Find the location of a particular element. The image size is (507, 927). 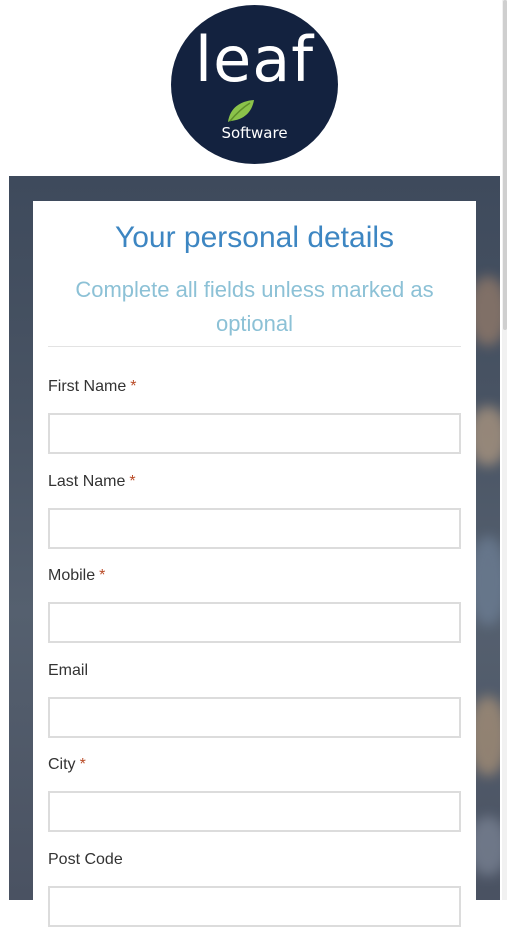

city-input is located at coordinates (254, 811).